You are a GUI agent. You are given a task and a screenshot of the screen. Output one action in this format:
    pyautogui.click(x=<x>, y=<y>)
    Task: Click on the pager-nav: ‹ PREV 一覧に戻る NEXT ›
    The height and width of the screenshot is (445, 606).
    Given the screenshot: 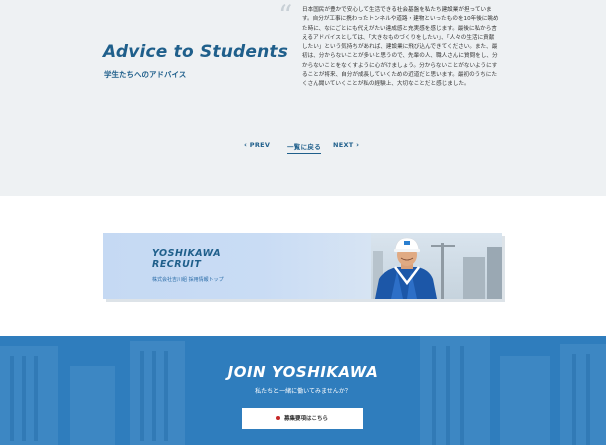 What is the action you would take?
    pyautogui.click(x=303, y=147)
    